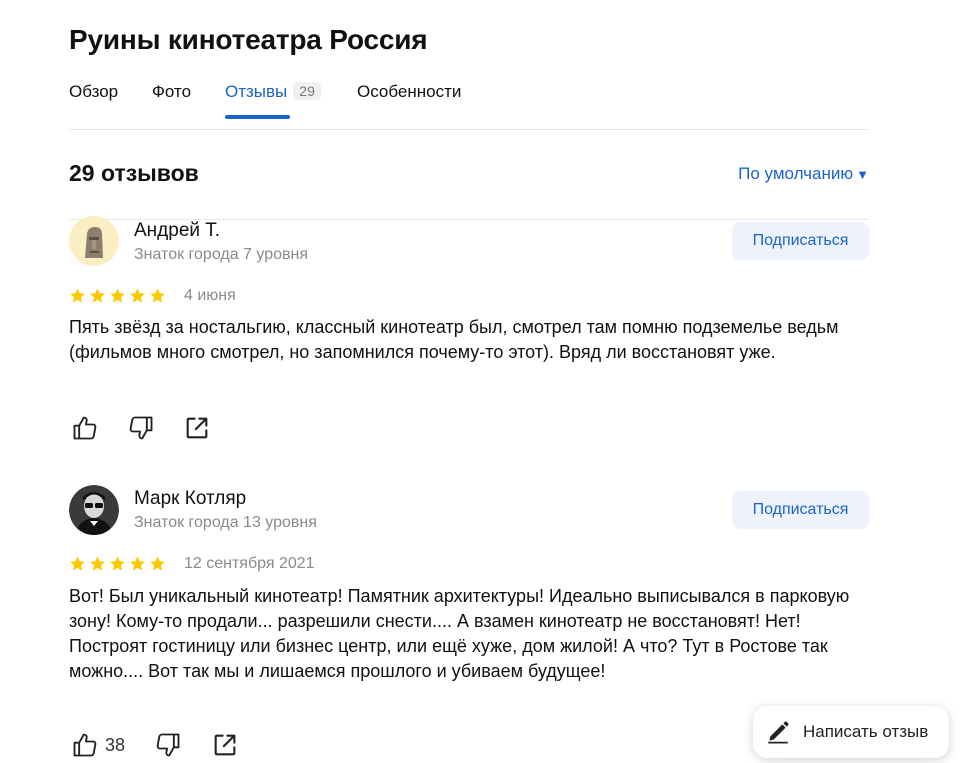  Describe the element at coordinates (796, 173) in the screenshot. I see `sort-dropdown-label: По умолчанию` at that location.